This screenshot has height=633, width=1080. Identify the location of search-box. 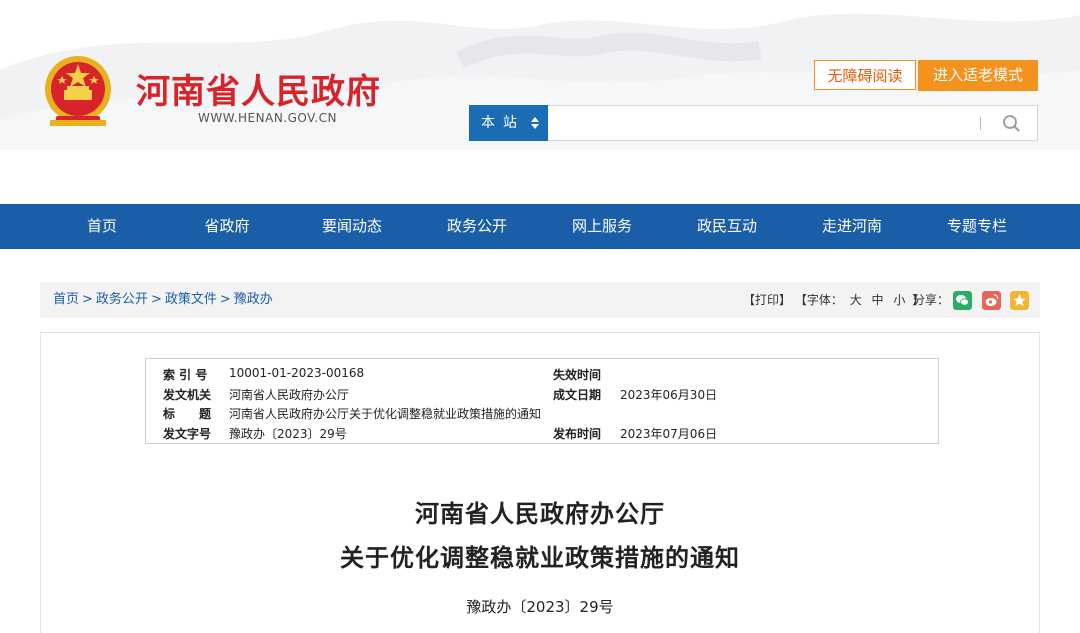
(793, 123).